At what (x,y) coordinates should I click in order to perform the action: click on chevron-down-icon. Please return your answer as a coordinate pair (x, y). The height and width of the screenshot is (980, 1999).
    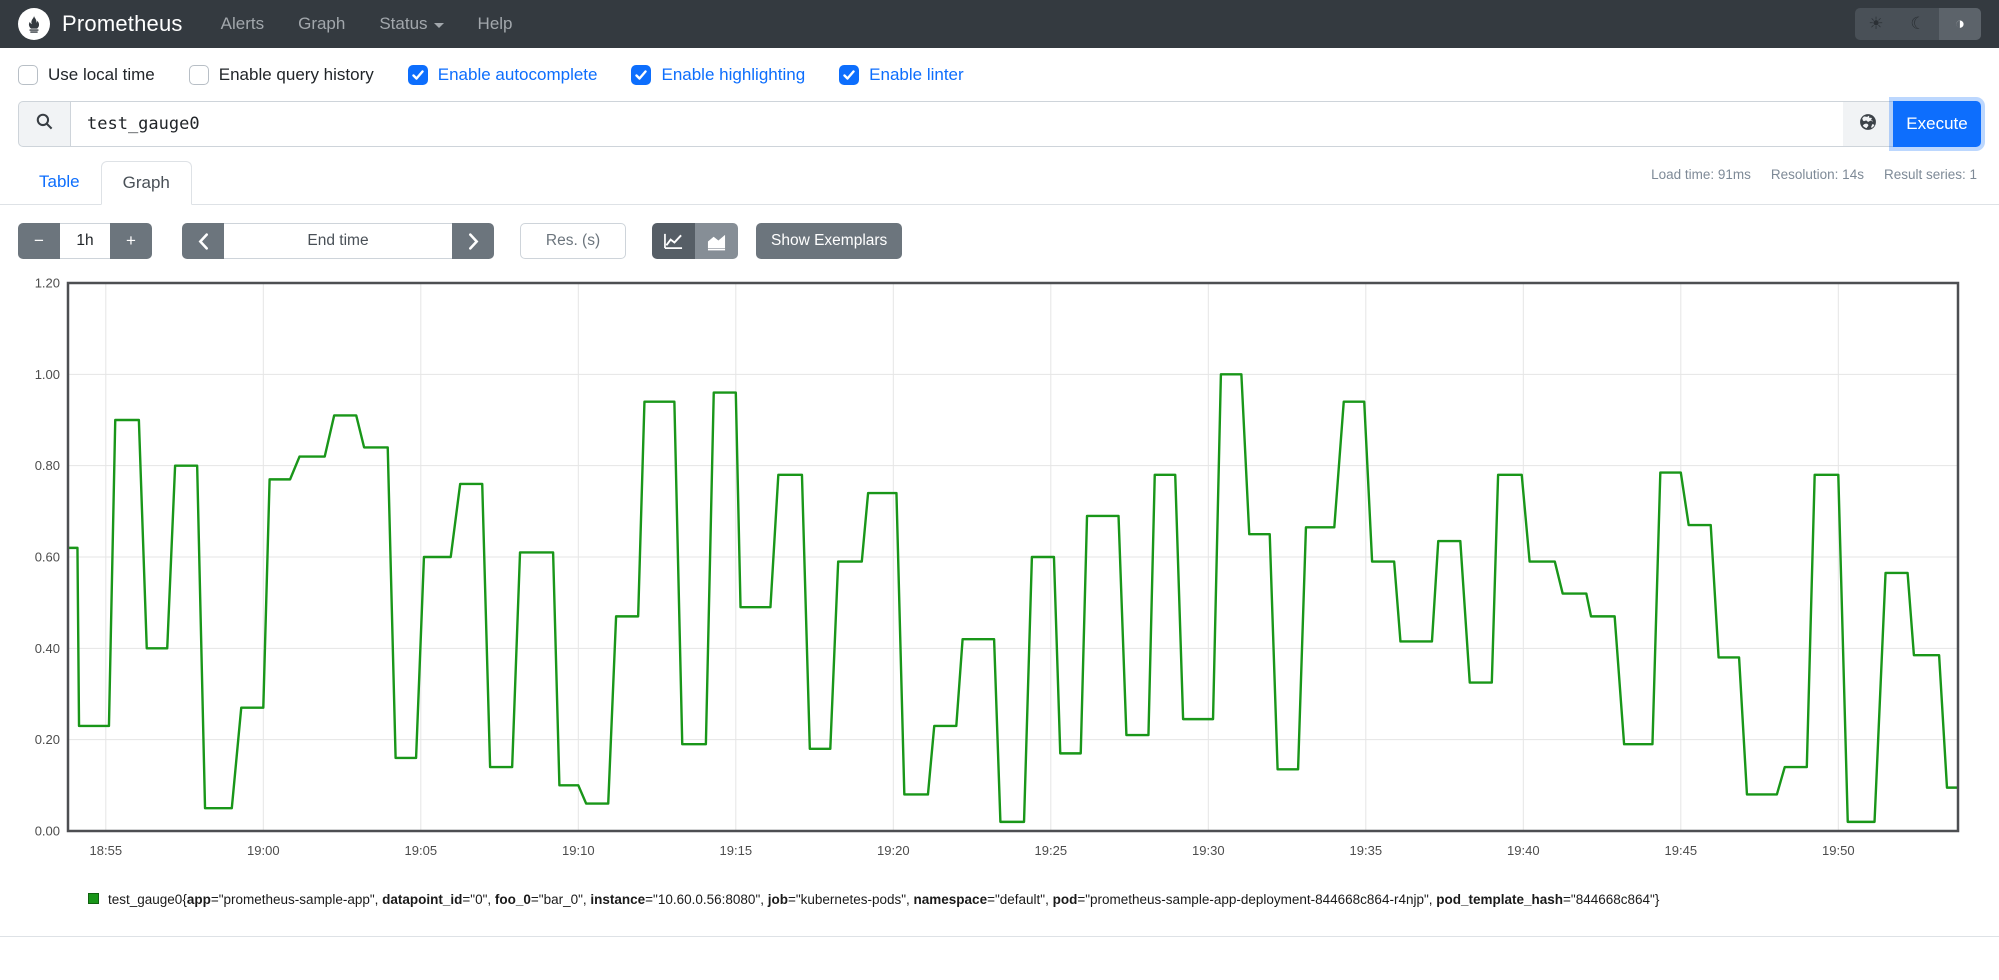
    Looking at the image, I should click on (438, 25).